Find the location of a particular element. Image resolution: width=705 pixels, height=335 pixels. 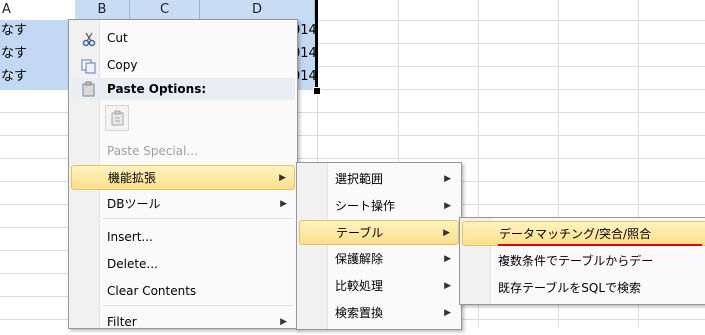

menu-item-copy: Copy is located at coordinates (183, 65).